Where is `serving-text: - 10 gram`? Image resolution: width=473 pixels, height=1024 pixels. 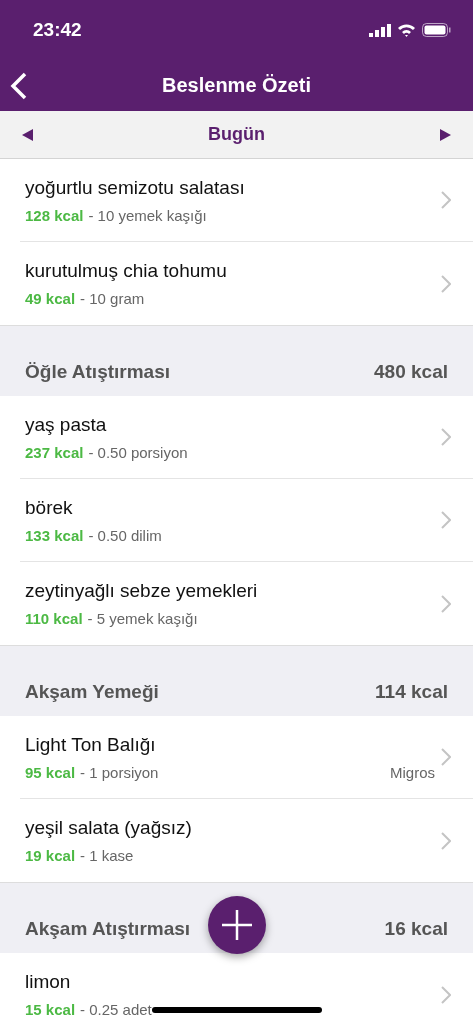 serving-text: - 10 gram is located at coordinates (112, 298).